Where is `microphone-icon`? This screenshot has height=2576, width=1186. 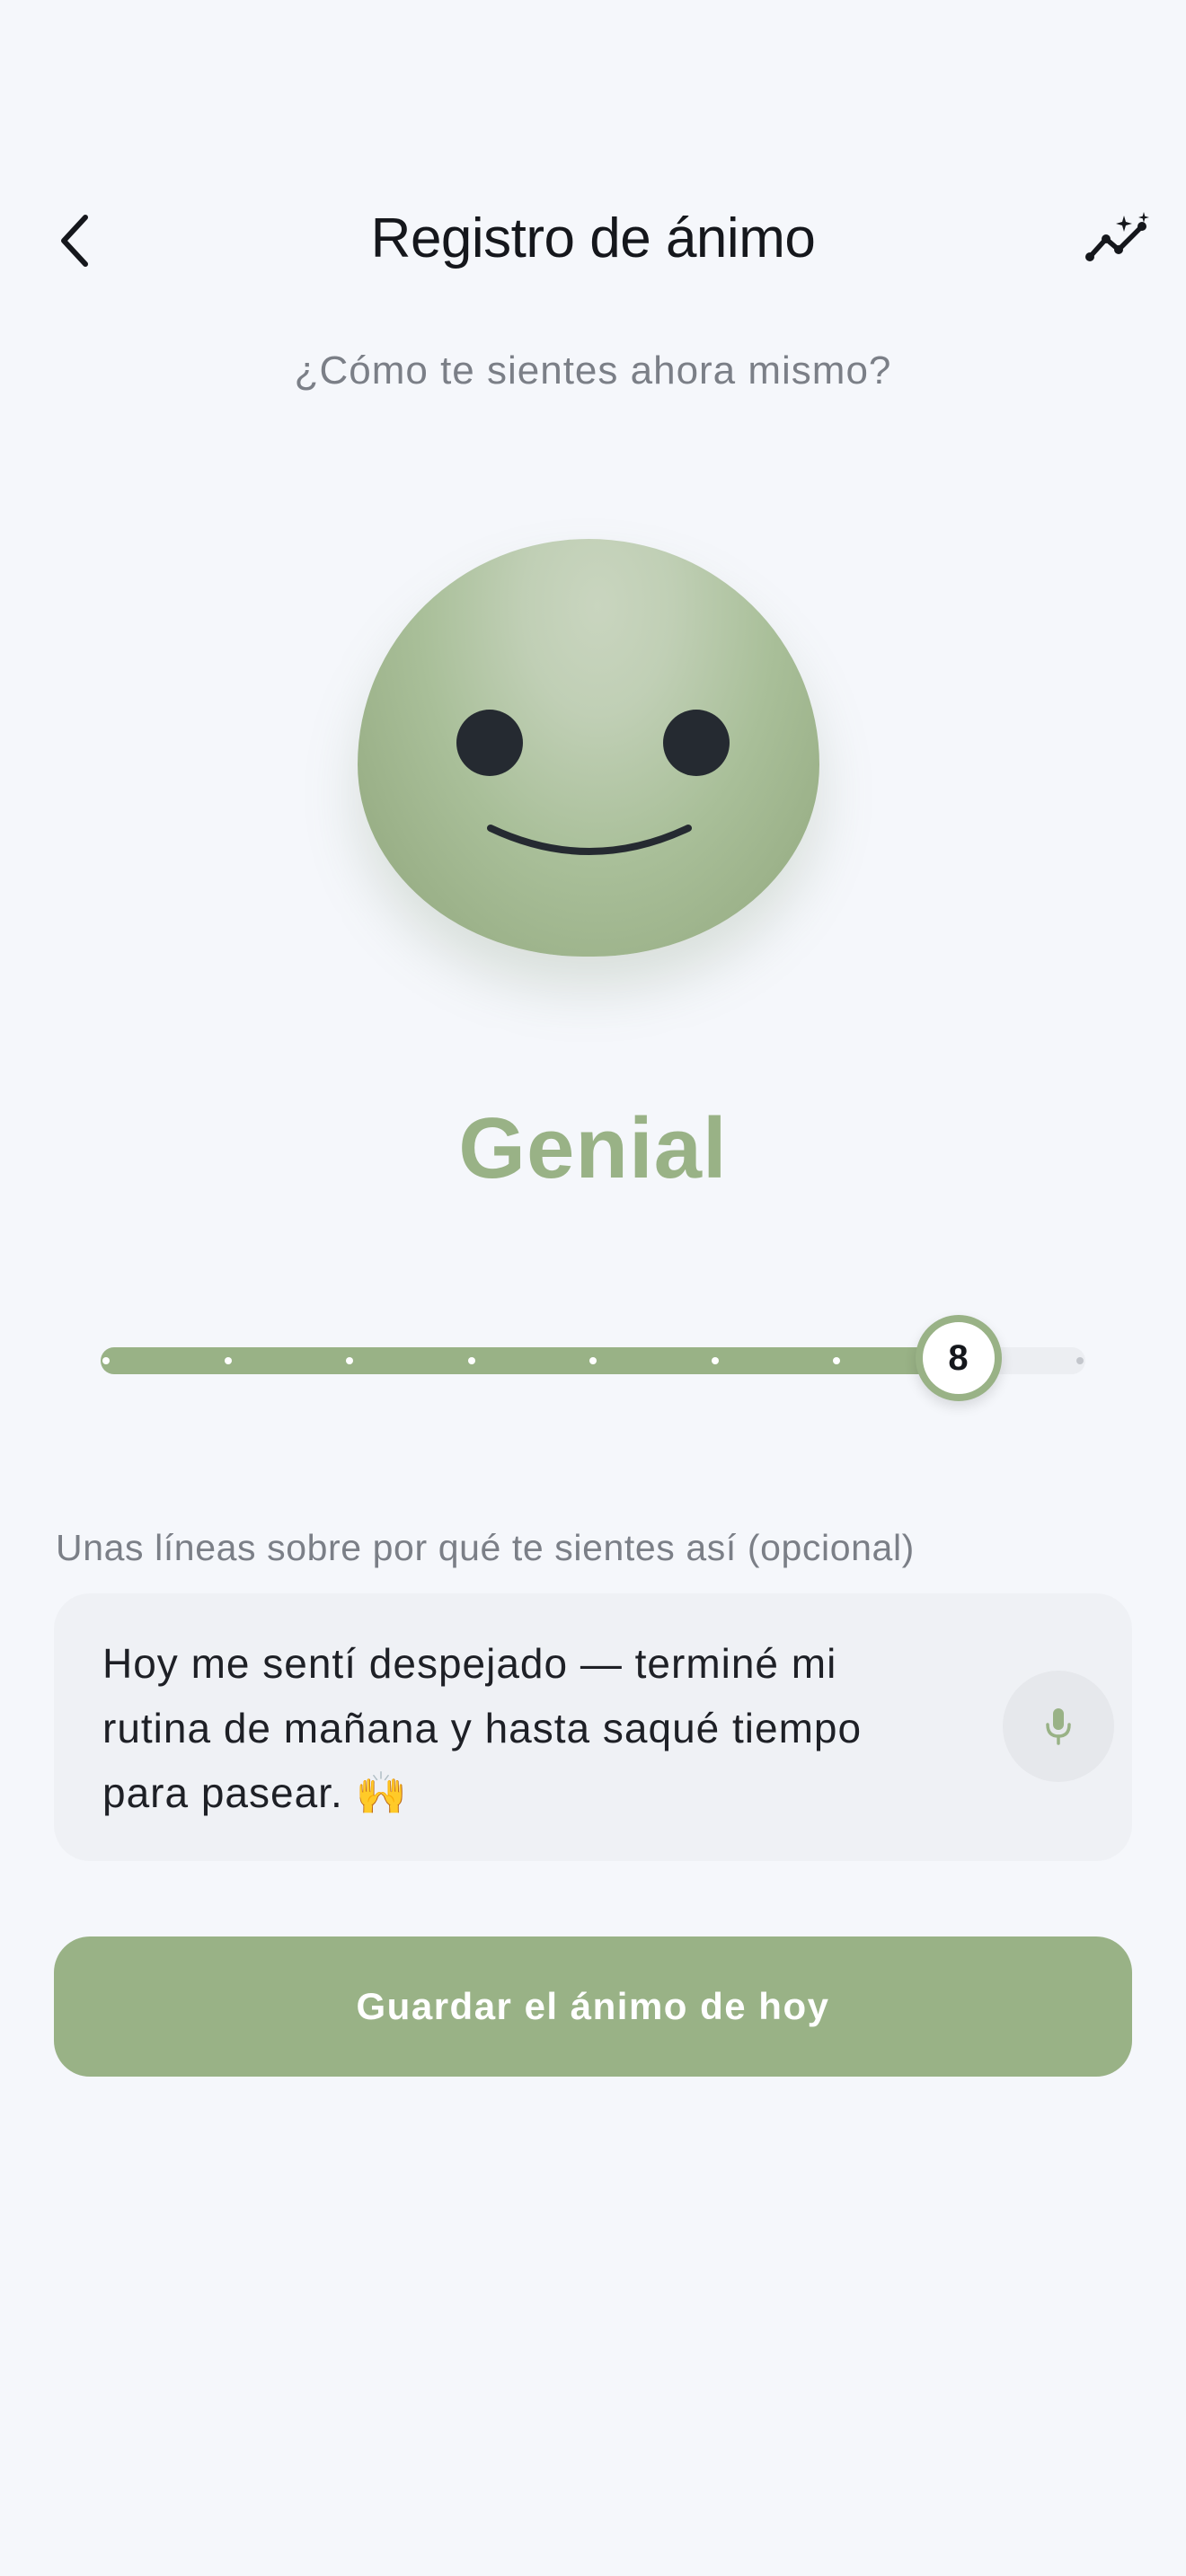
microphone-icon is located at coordinates (1058, 1726).